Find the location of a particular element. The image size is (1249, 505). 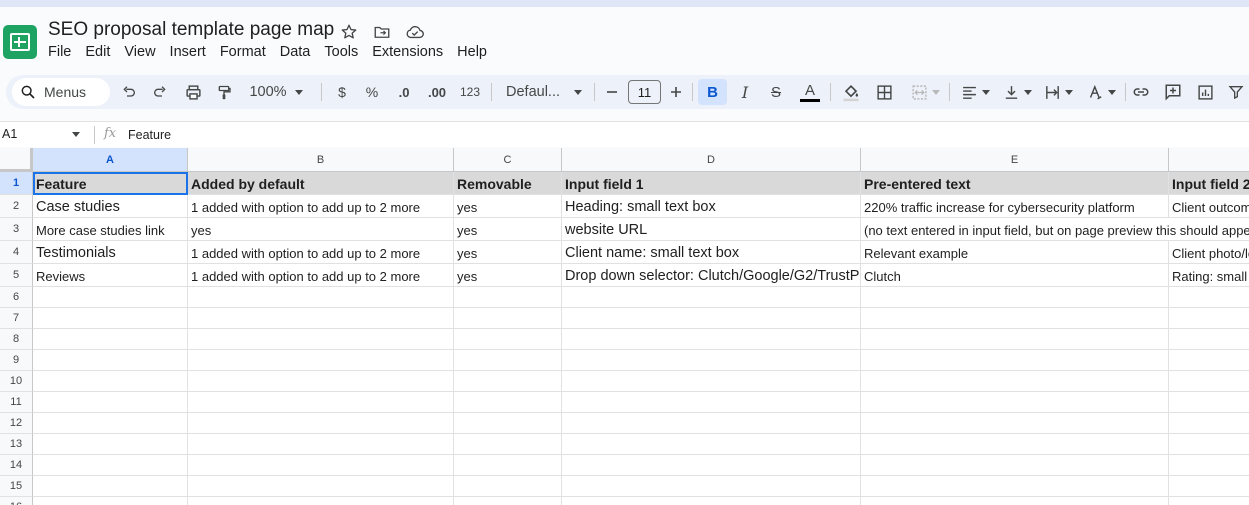

cell-f1: Input field 2 is located at coordinates (1209, 183).